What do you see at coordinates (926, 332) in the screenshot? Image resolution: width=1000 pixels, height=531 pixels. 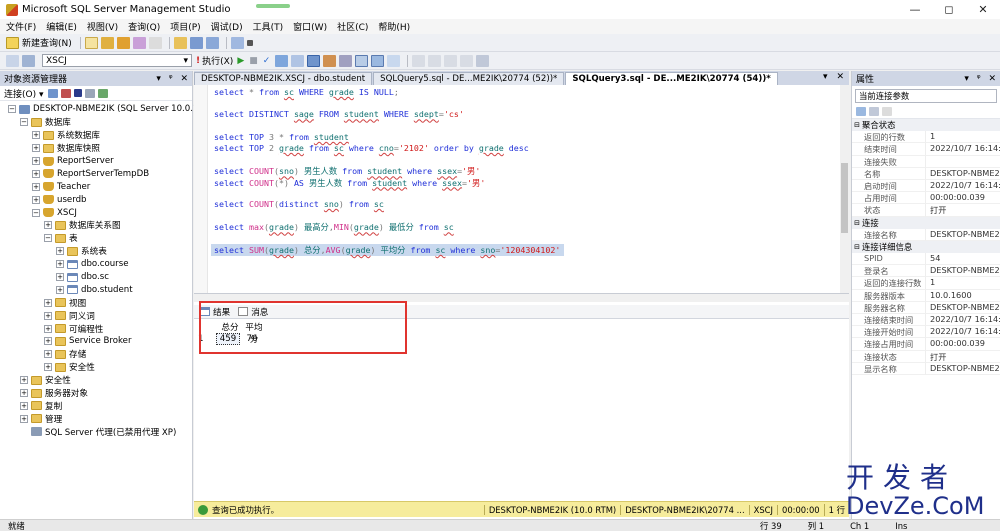 I see `property-row: 连接开始时间2022/10/7 16:14:56` at bounding box center [926, 332].